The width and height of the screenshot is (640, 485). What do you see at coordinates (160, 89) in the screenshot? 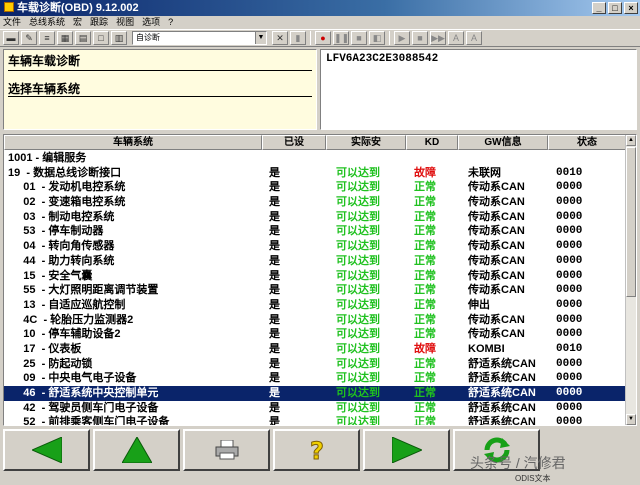
I see `diagnosis-info-panel: 车辆车载诊断 选择车辆系统` at bounding box center [160, 89].